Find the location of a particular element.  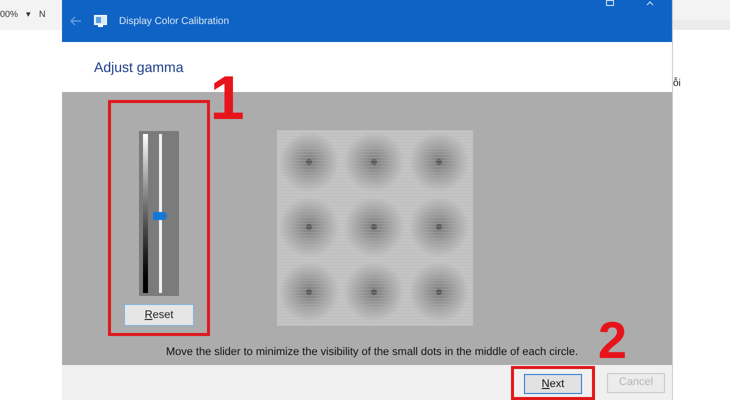

toolbar-text: ▾ is located at coordinates (29, 15).